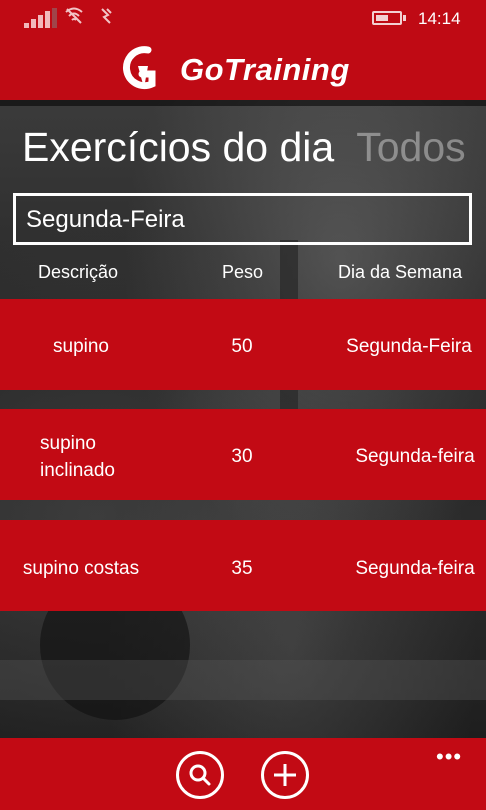  Describe the element at coordinates (81, 568) in the screenshot. I see `exercise-description: supino costas` at that location.